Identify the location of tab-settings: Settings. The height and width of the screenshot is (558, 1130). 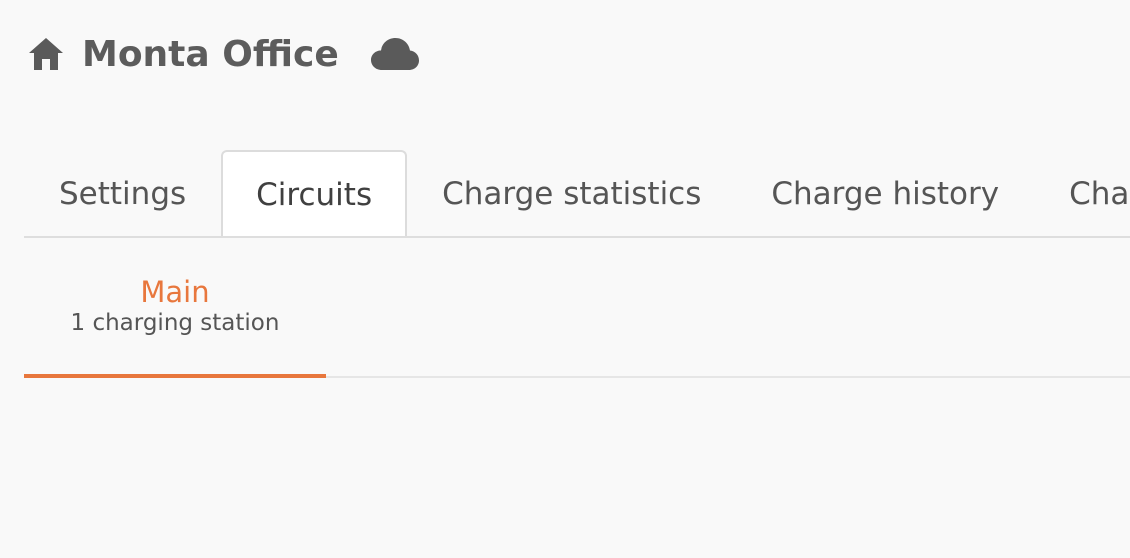
(122, 193).